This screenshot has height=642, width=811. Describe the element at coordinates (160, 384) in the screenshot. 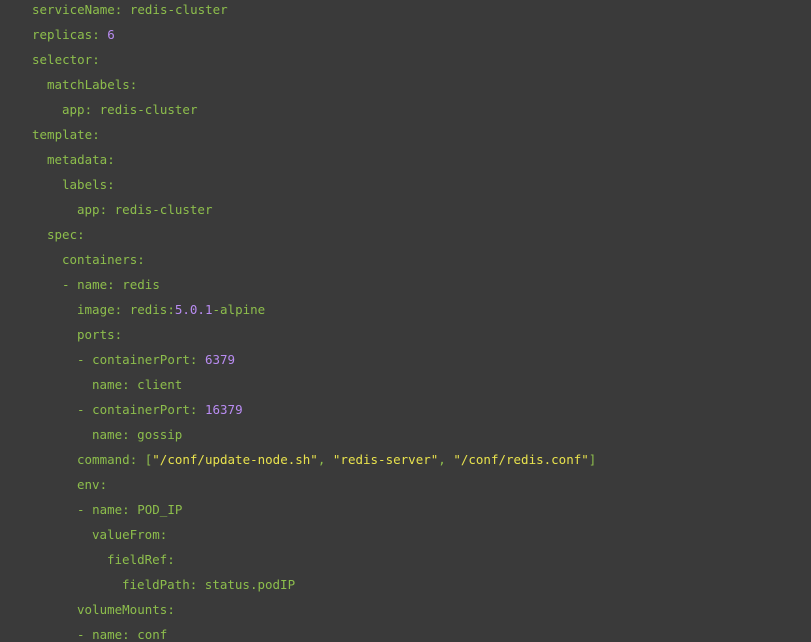

I see `code-token-val: client` at that location.